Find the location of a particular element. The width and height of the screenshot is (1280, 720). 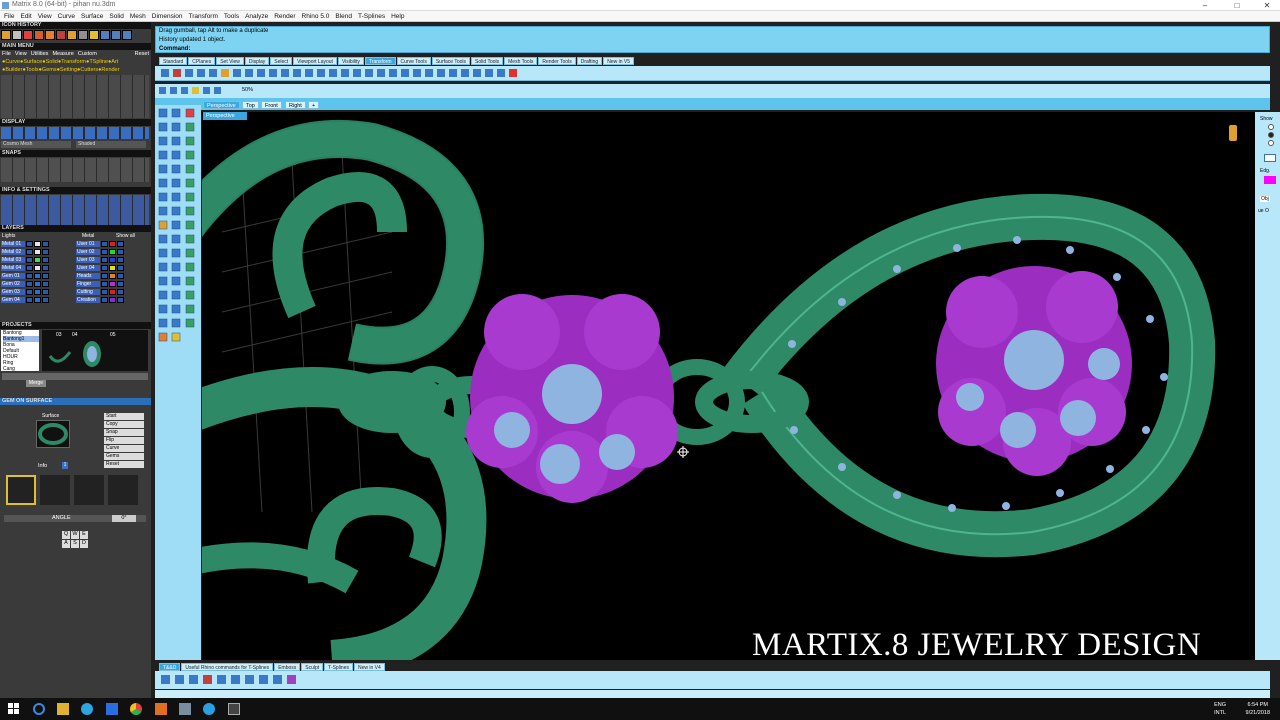

key-d: D is located at coordinates (84, 544).